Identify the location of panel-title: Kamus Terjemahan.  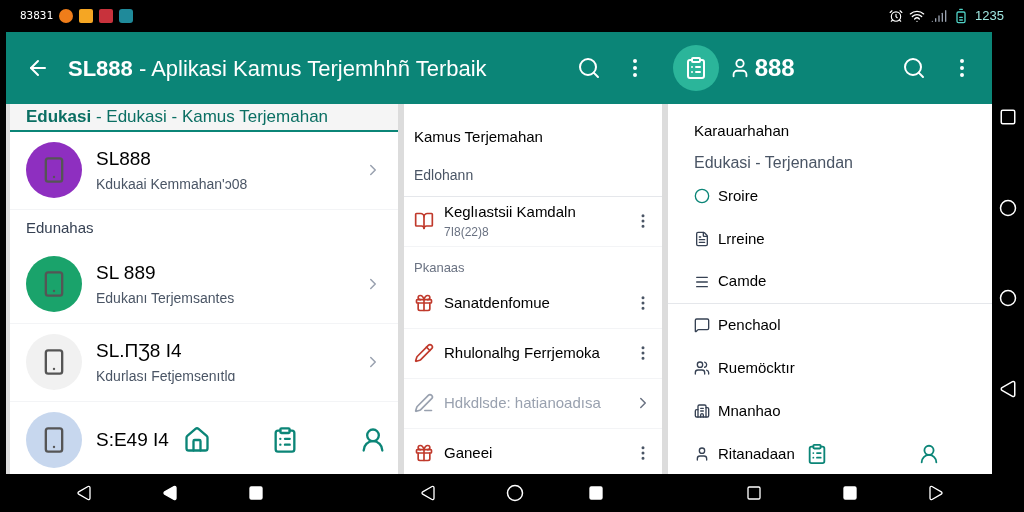
(479, 137).